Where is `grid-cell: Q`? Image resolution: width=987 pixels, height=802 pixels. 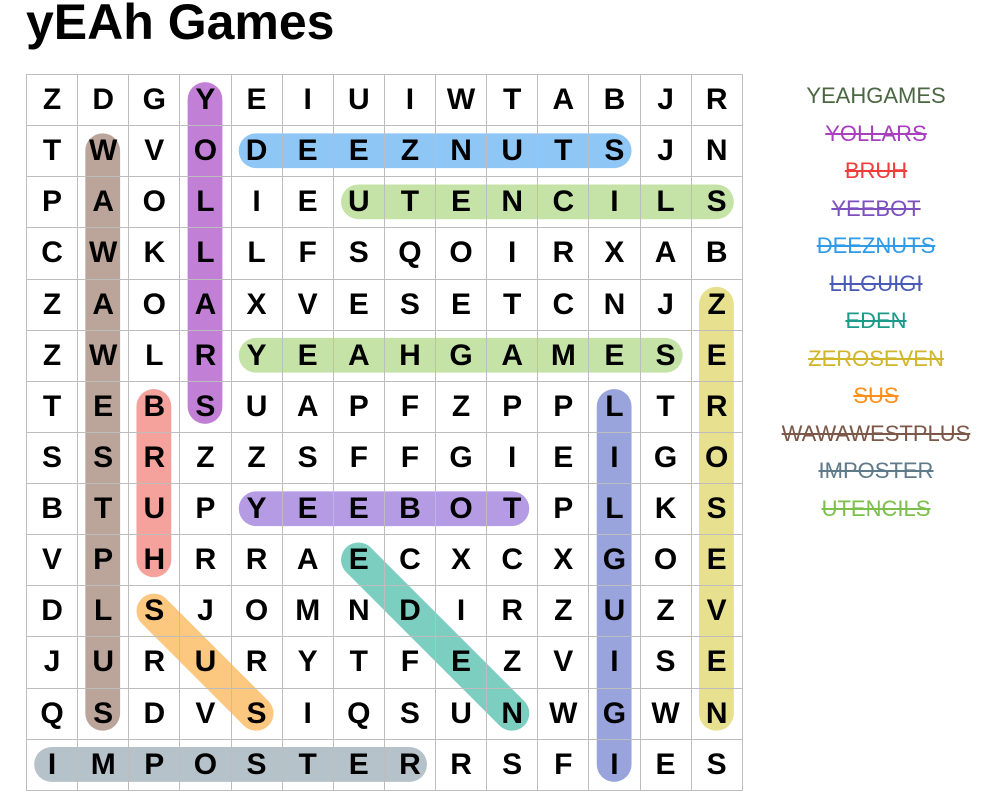
grid-cell: Q is located at coordinates (359, 714).